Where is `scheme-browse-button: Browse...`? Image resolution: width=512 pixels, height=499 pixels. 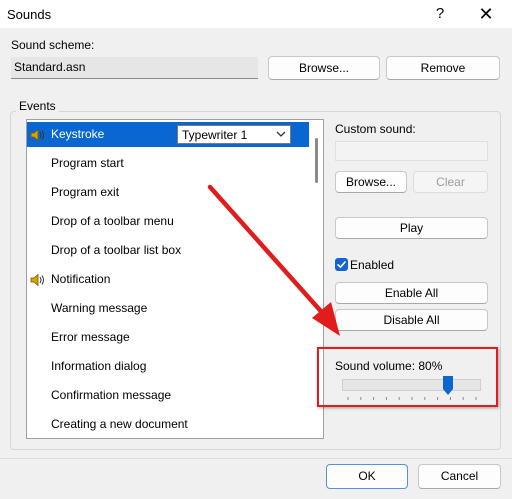 scheme-browse-button: Browse... is located at coordinates (324, 68).